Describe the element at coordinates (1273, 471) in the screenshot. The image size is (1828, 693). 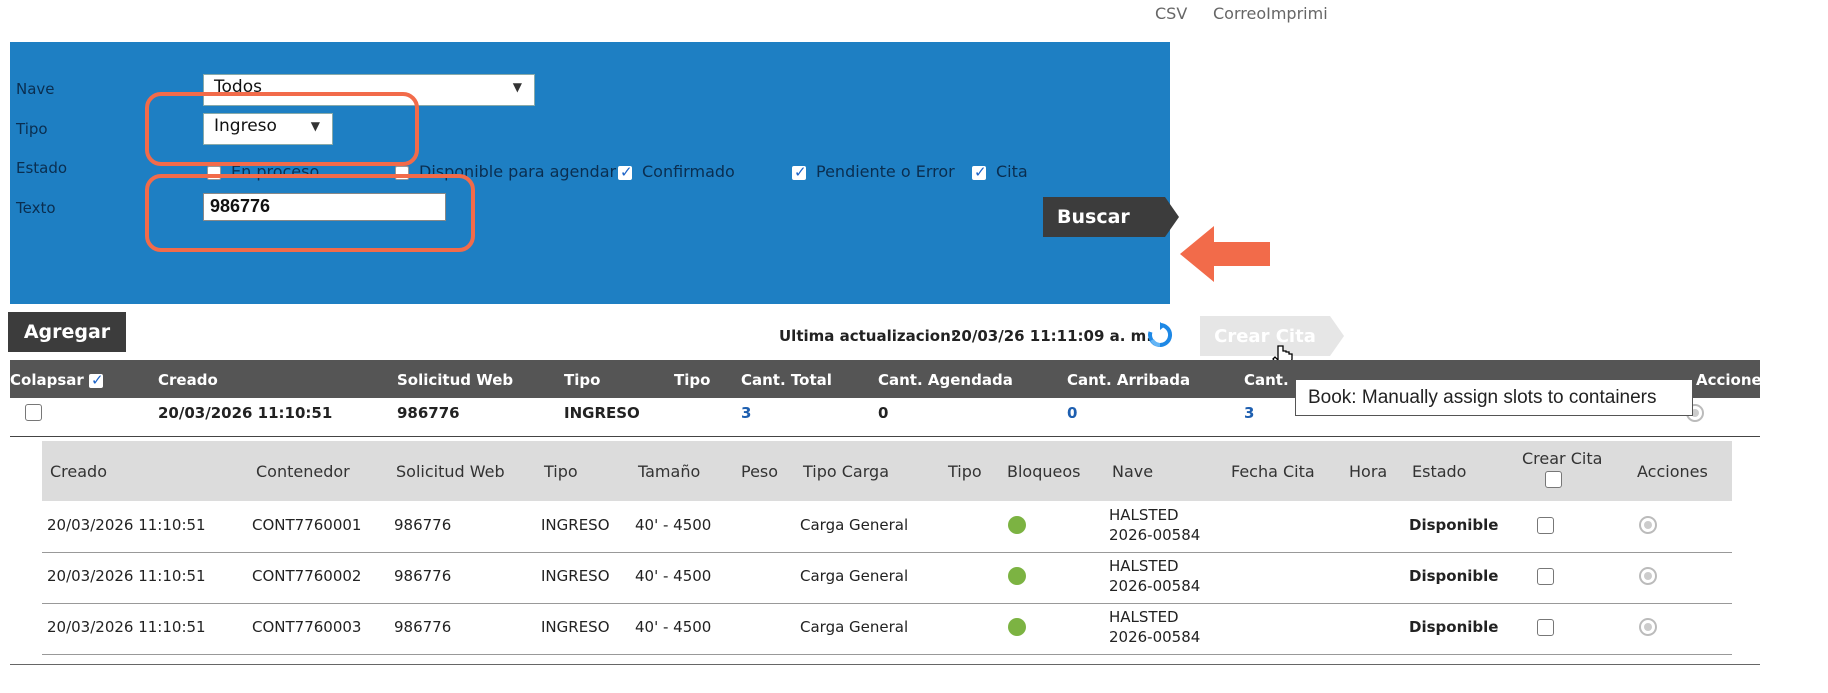
I see `dcol-fecha-cita: Fecha Cita` at that location.